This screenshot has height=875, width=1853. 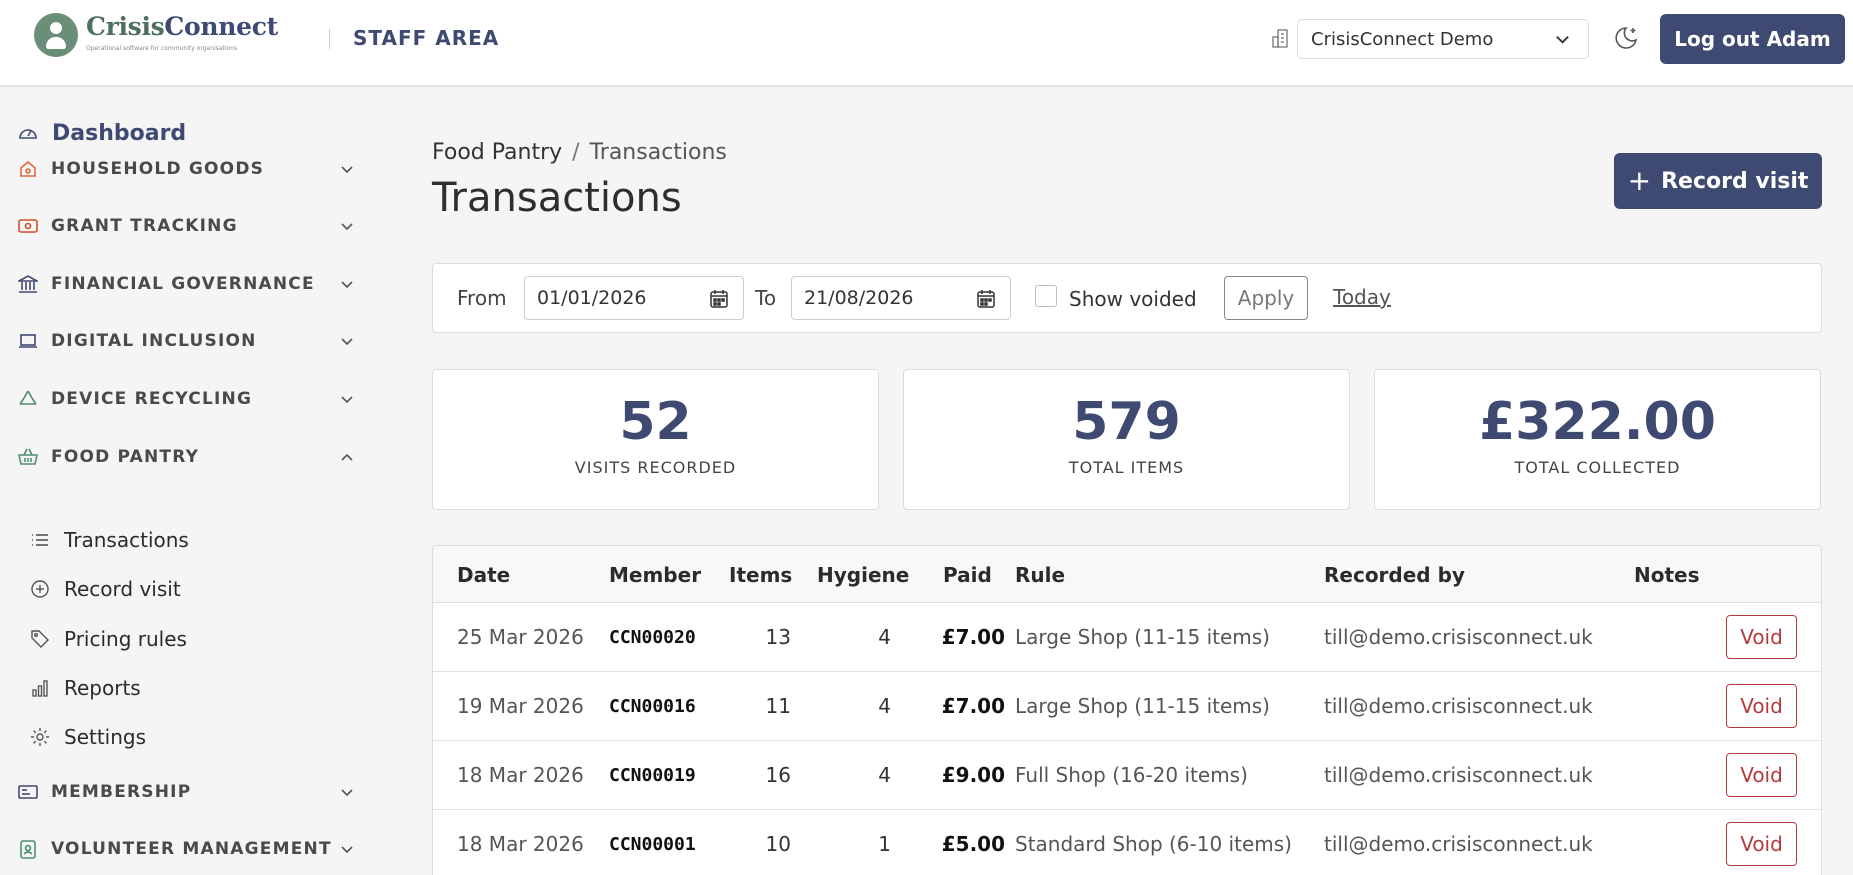 I want to click on sidebar-section-household-goods: HOUSEHOLD GOODS, so click(x=186, y=169).